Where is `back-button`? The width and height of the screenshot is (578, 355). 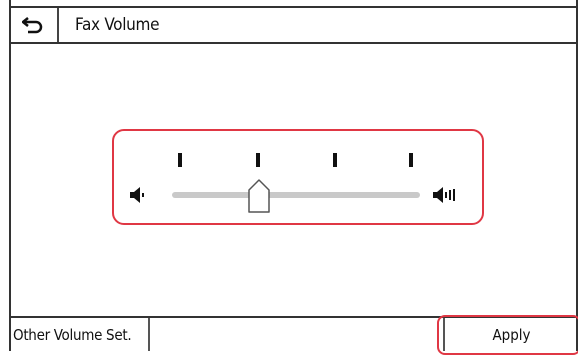 back-button is located at coordinates (34, 25).